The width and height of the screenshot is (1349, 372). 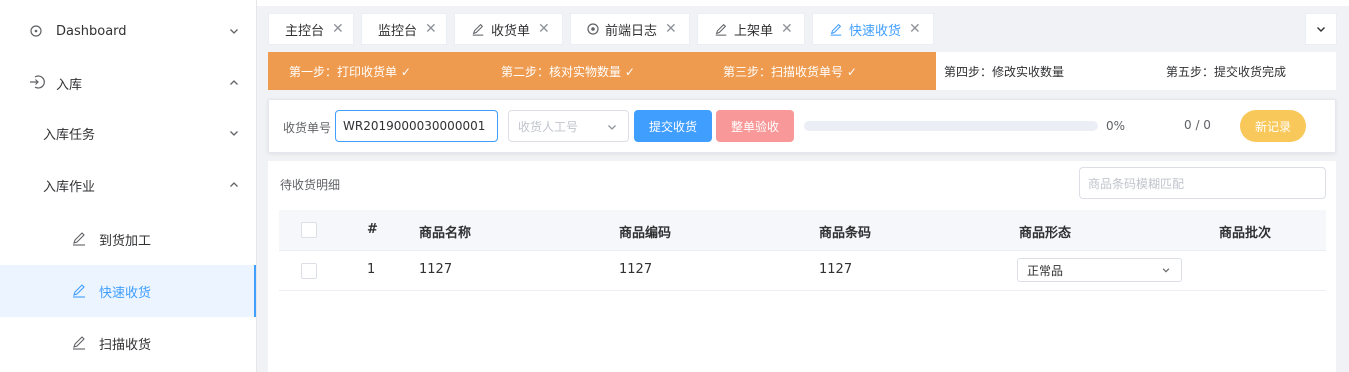 What do you see at coordinates (1045, 270) in the screenshot?
I see `product-form-value: 正常品` at bounding box center [1045, 270].